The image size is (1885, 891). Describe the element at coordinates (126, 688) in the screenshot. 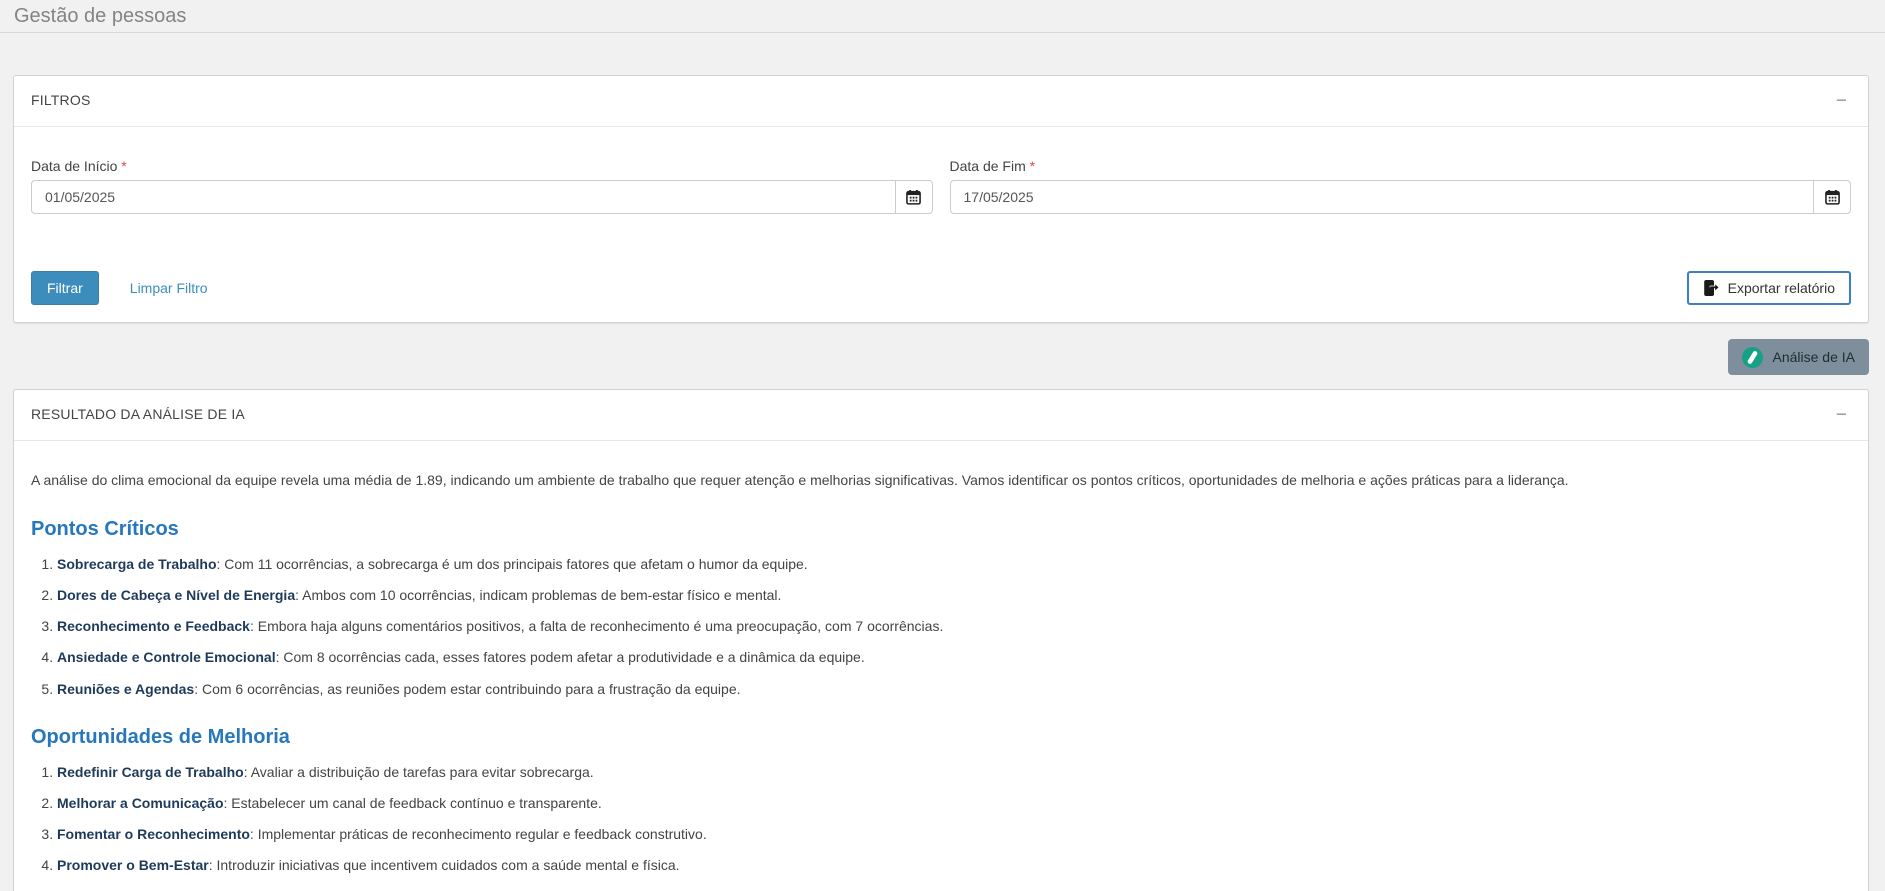

I see `item-term: Reuniões e Agendas` at that location.